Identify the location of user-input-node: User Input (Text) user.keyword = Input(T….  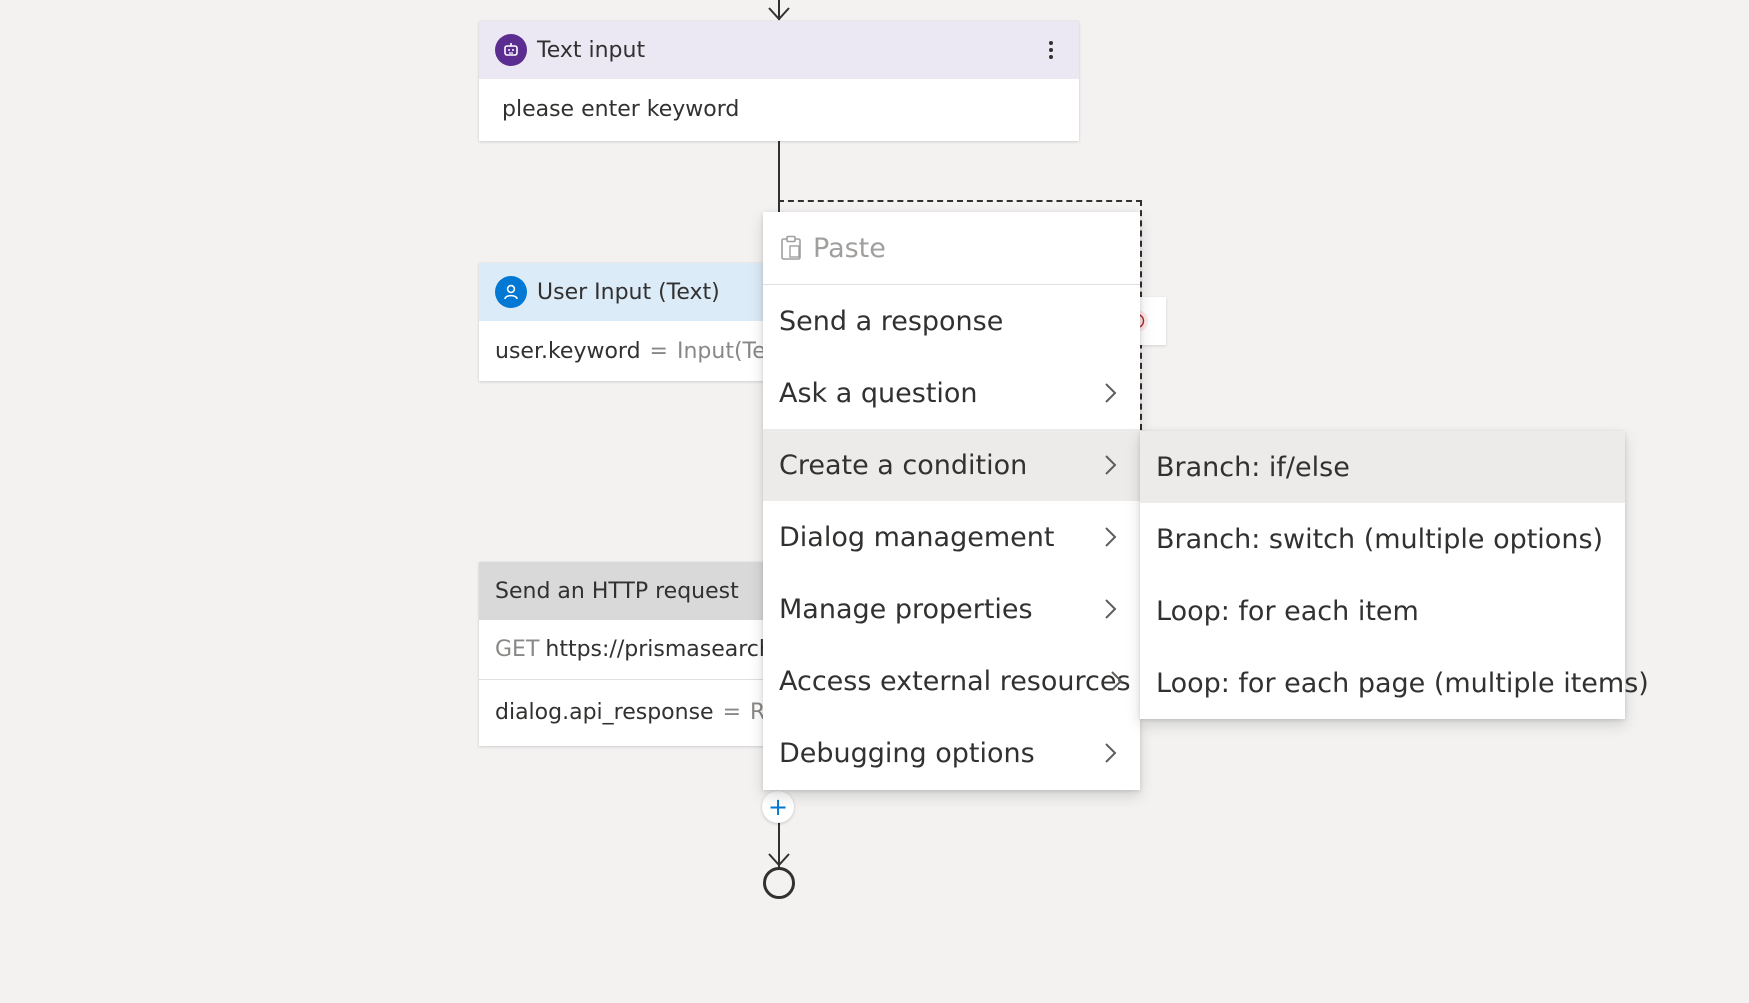
(621, 322).